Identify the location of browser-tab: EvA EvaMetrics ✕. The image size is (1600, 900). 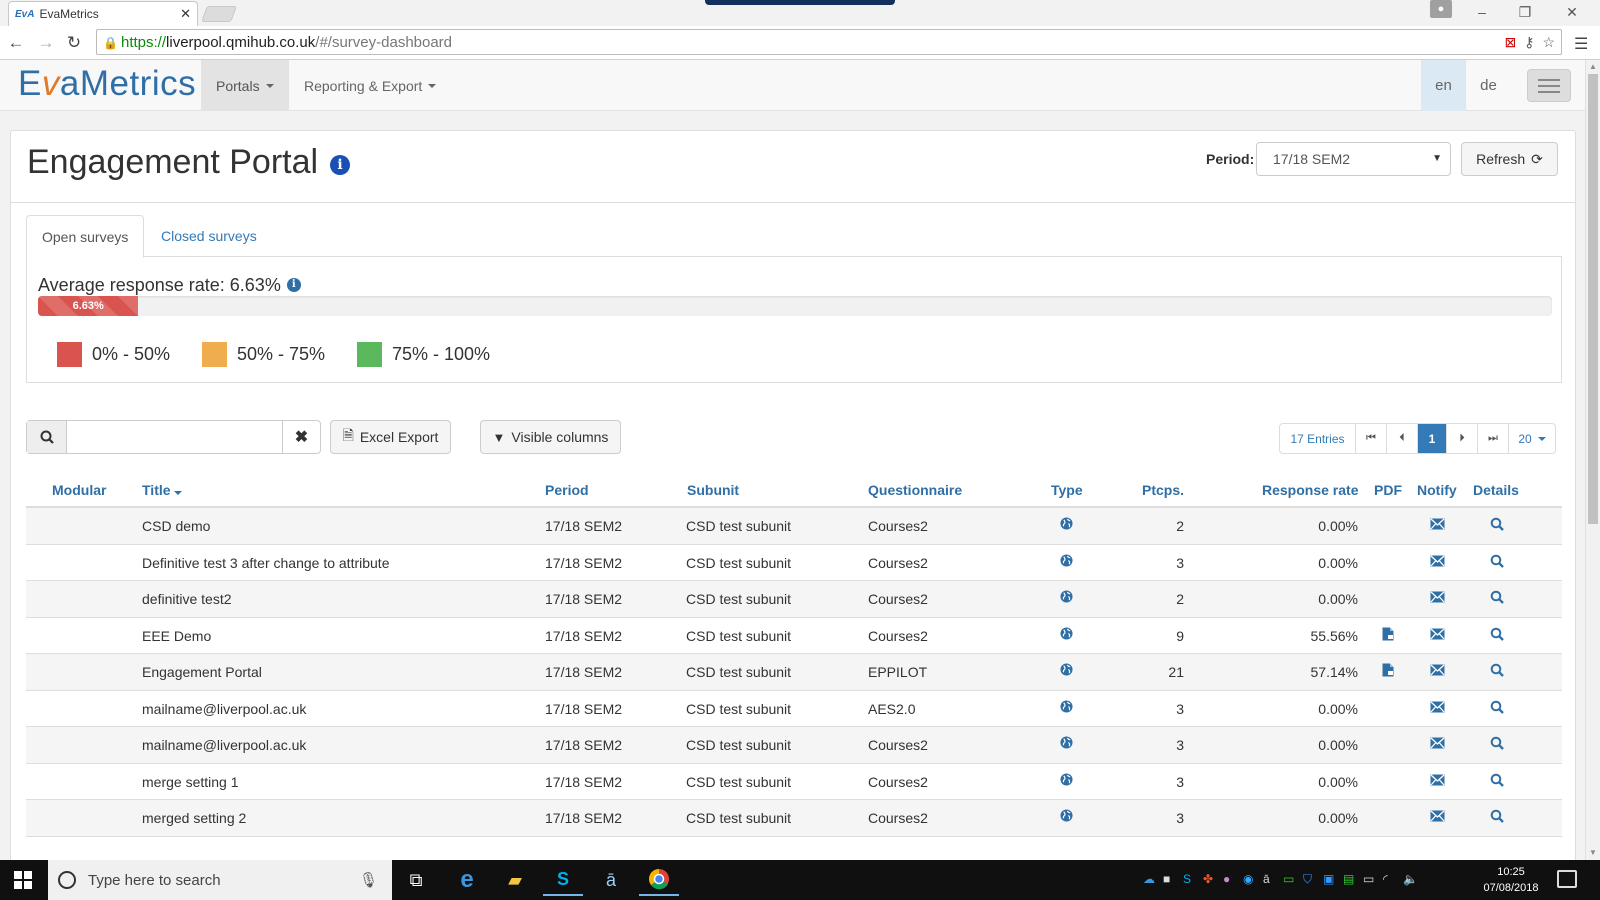
(103, 13).